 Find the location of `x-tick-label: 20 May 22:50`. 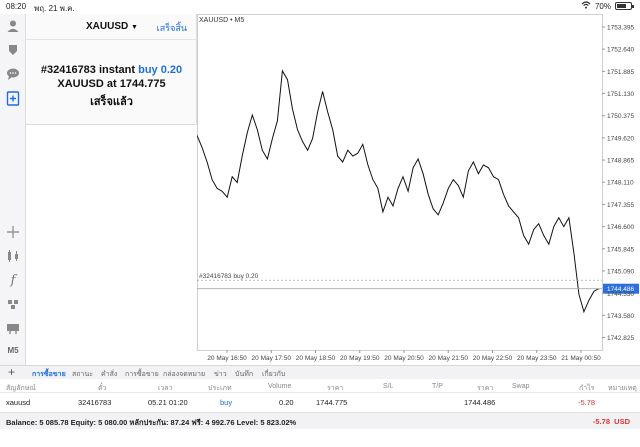

x-tick-label: 20 May 22:50 is located at coordinates (493, 358).